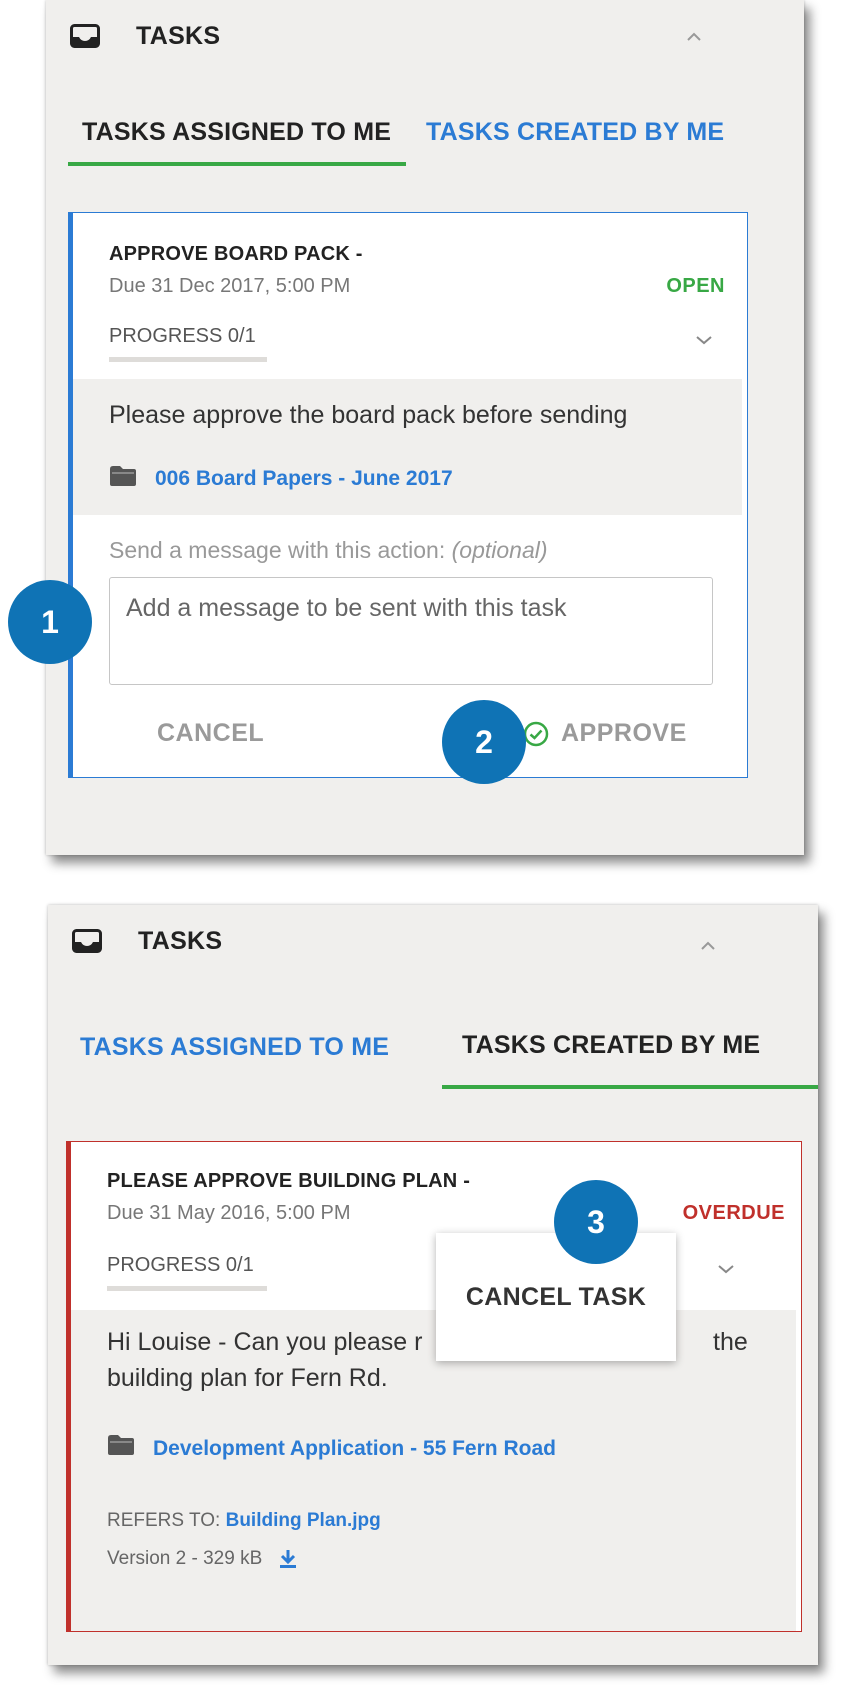 This screenshot has height=1690, width=841. I want to click on download-icon, so click(288, 1559).